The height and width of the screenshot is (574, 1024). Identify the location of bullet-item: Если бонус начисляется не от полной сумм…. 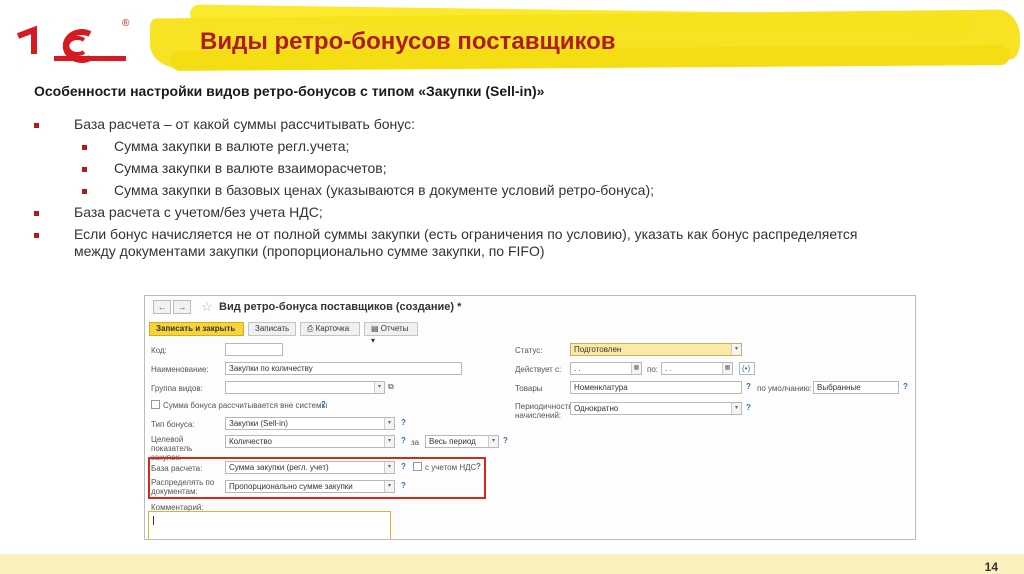
(464, 243).